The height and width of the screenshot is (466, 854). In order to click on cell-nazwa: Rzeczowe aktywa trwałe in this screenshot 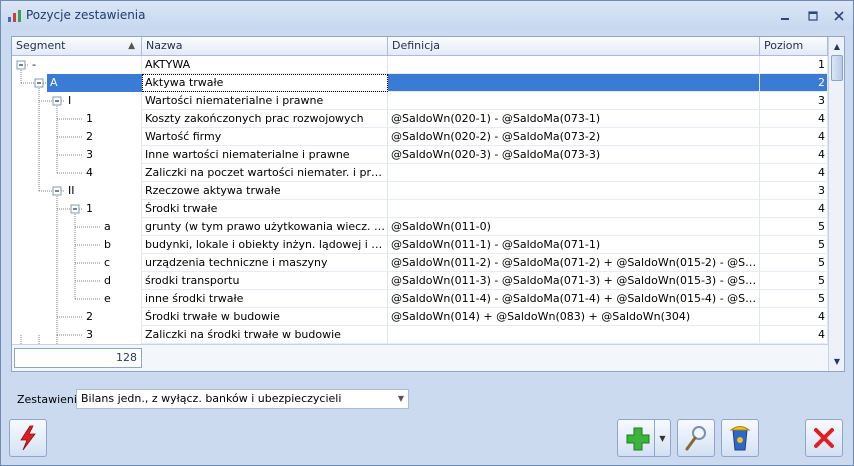, I will do `click(265, 191)`.